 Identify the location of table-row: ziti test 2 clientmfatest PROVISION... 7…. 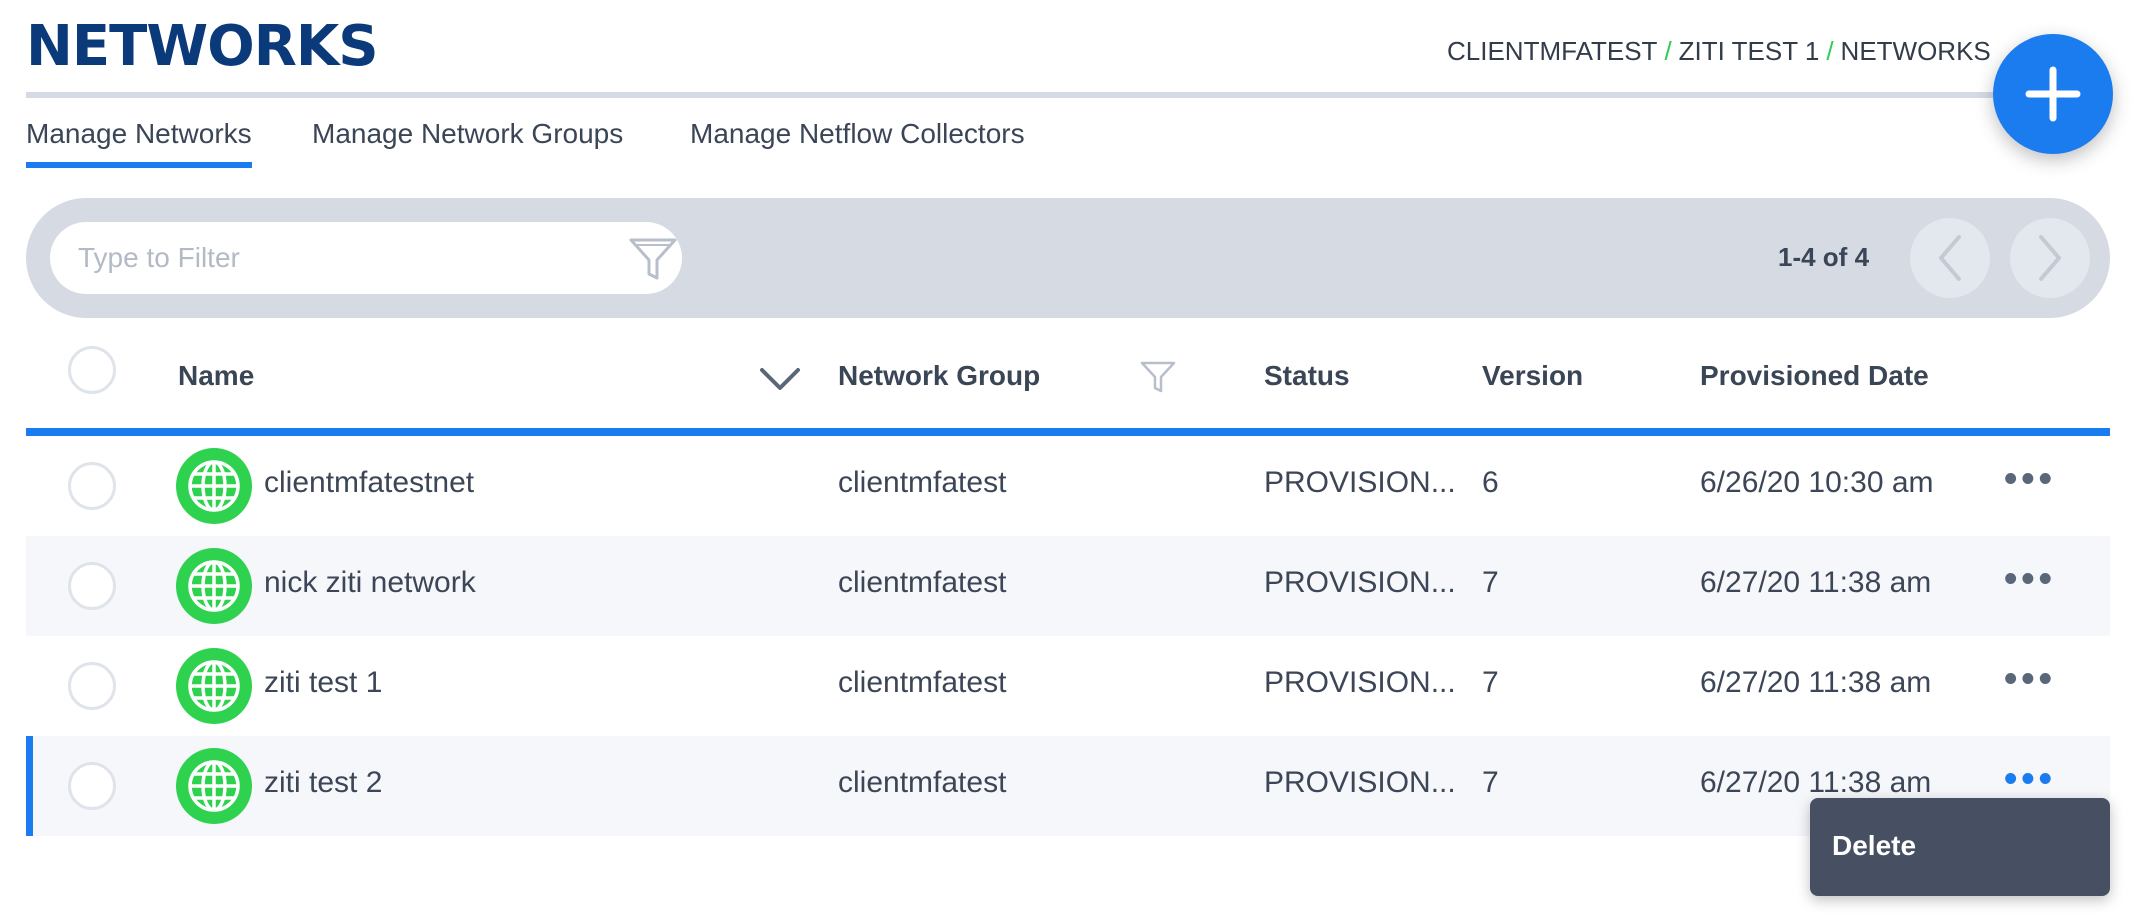
(1068, 786).